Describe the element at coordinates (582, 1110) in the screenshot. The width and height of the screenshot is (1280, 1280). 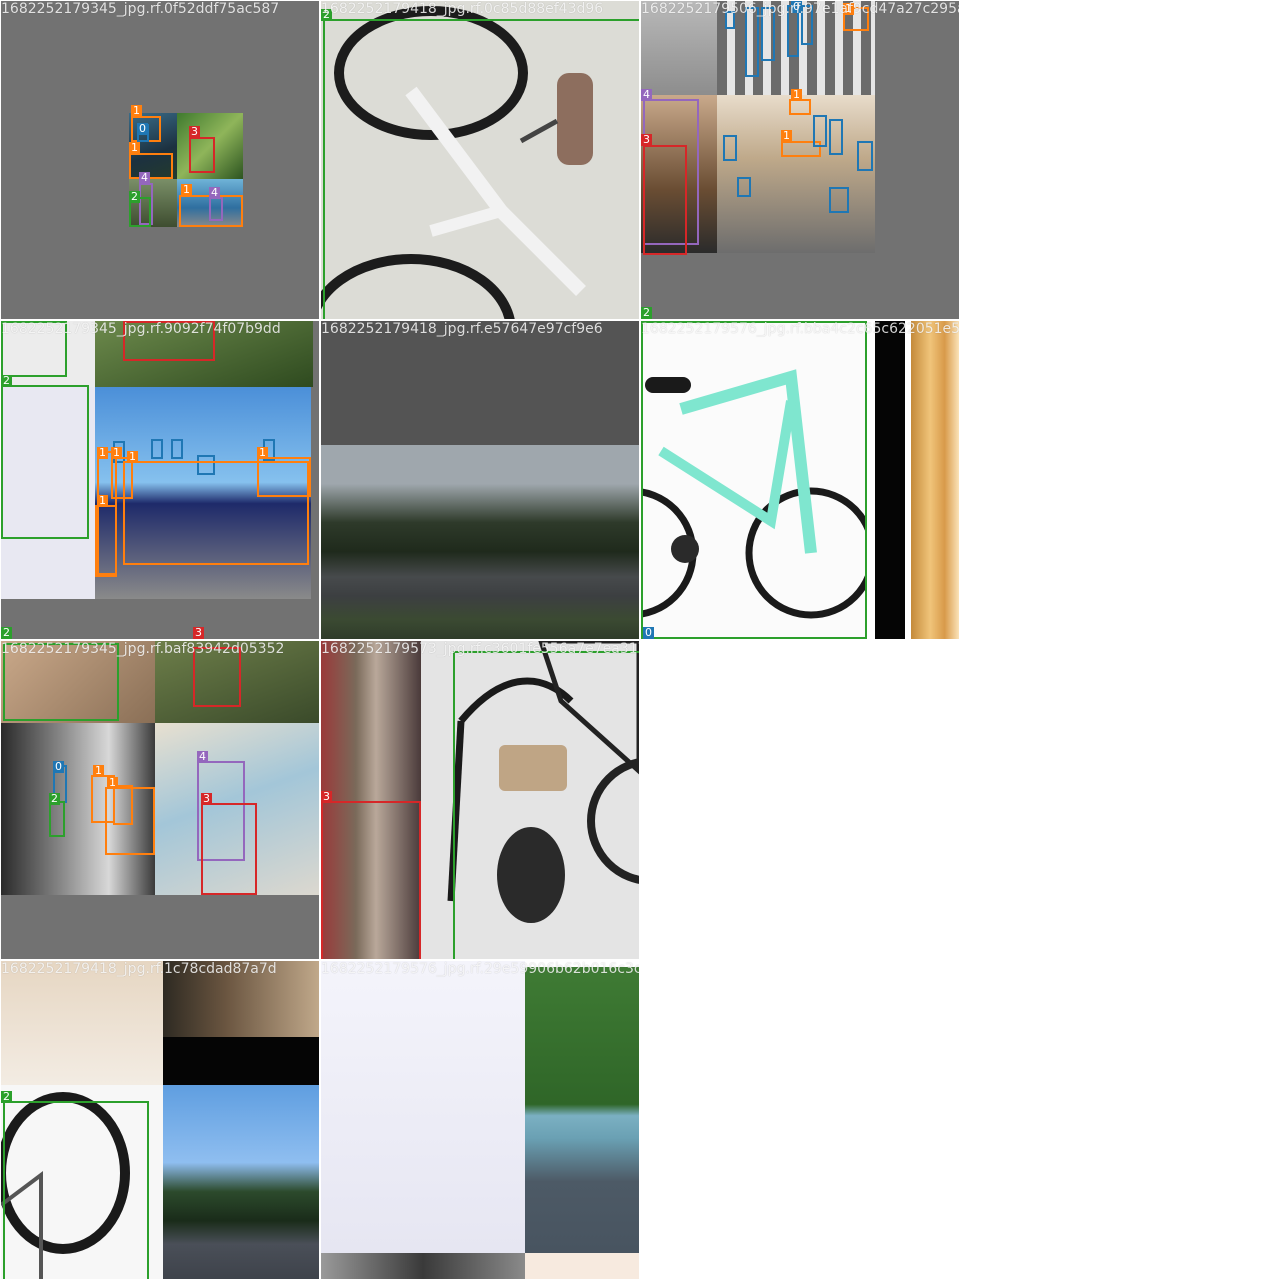
I see `sub-image-road-sign` at that location.